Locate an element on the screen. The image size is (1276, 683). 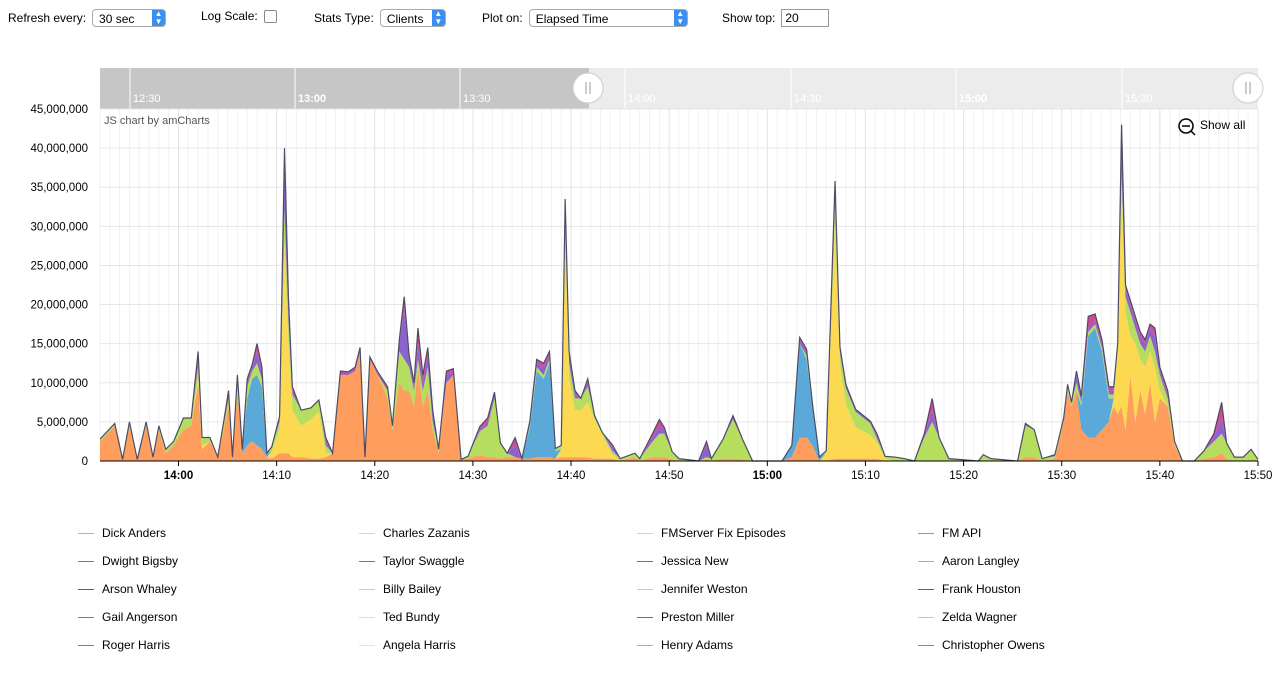
scrollbar-label: 15:30 is located at coordinates (1139, 99).